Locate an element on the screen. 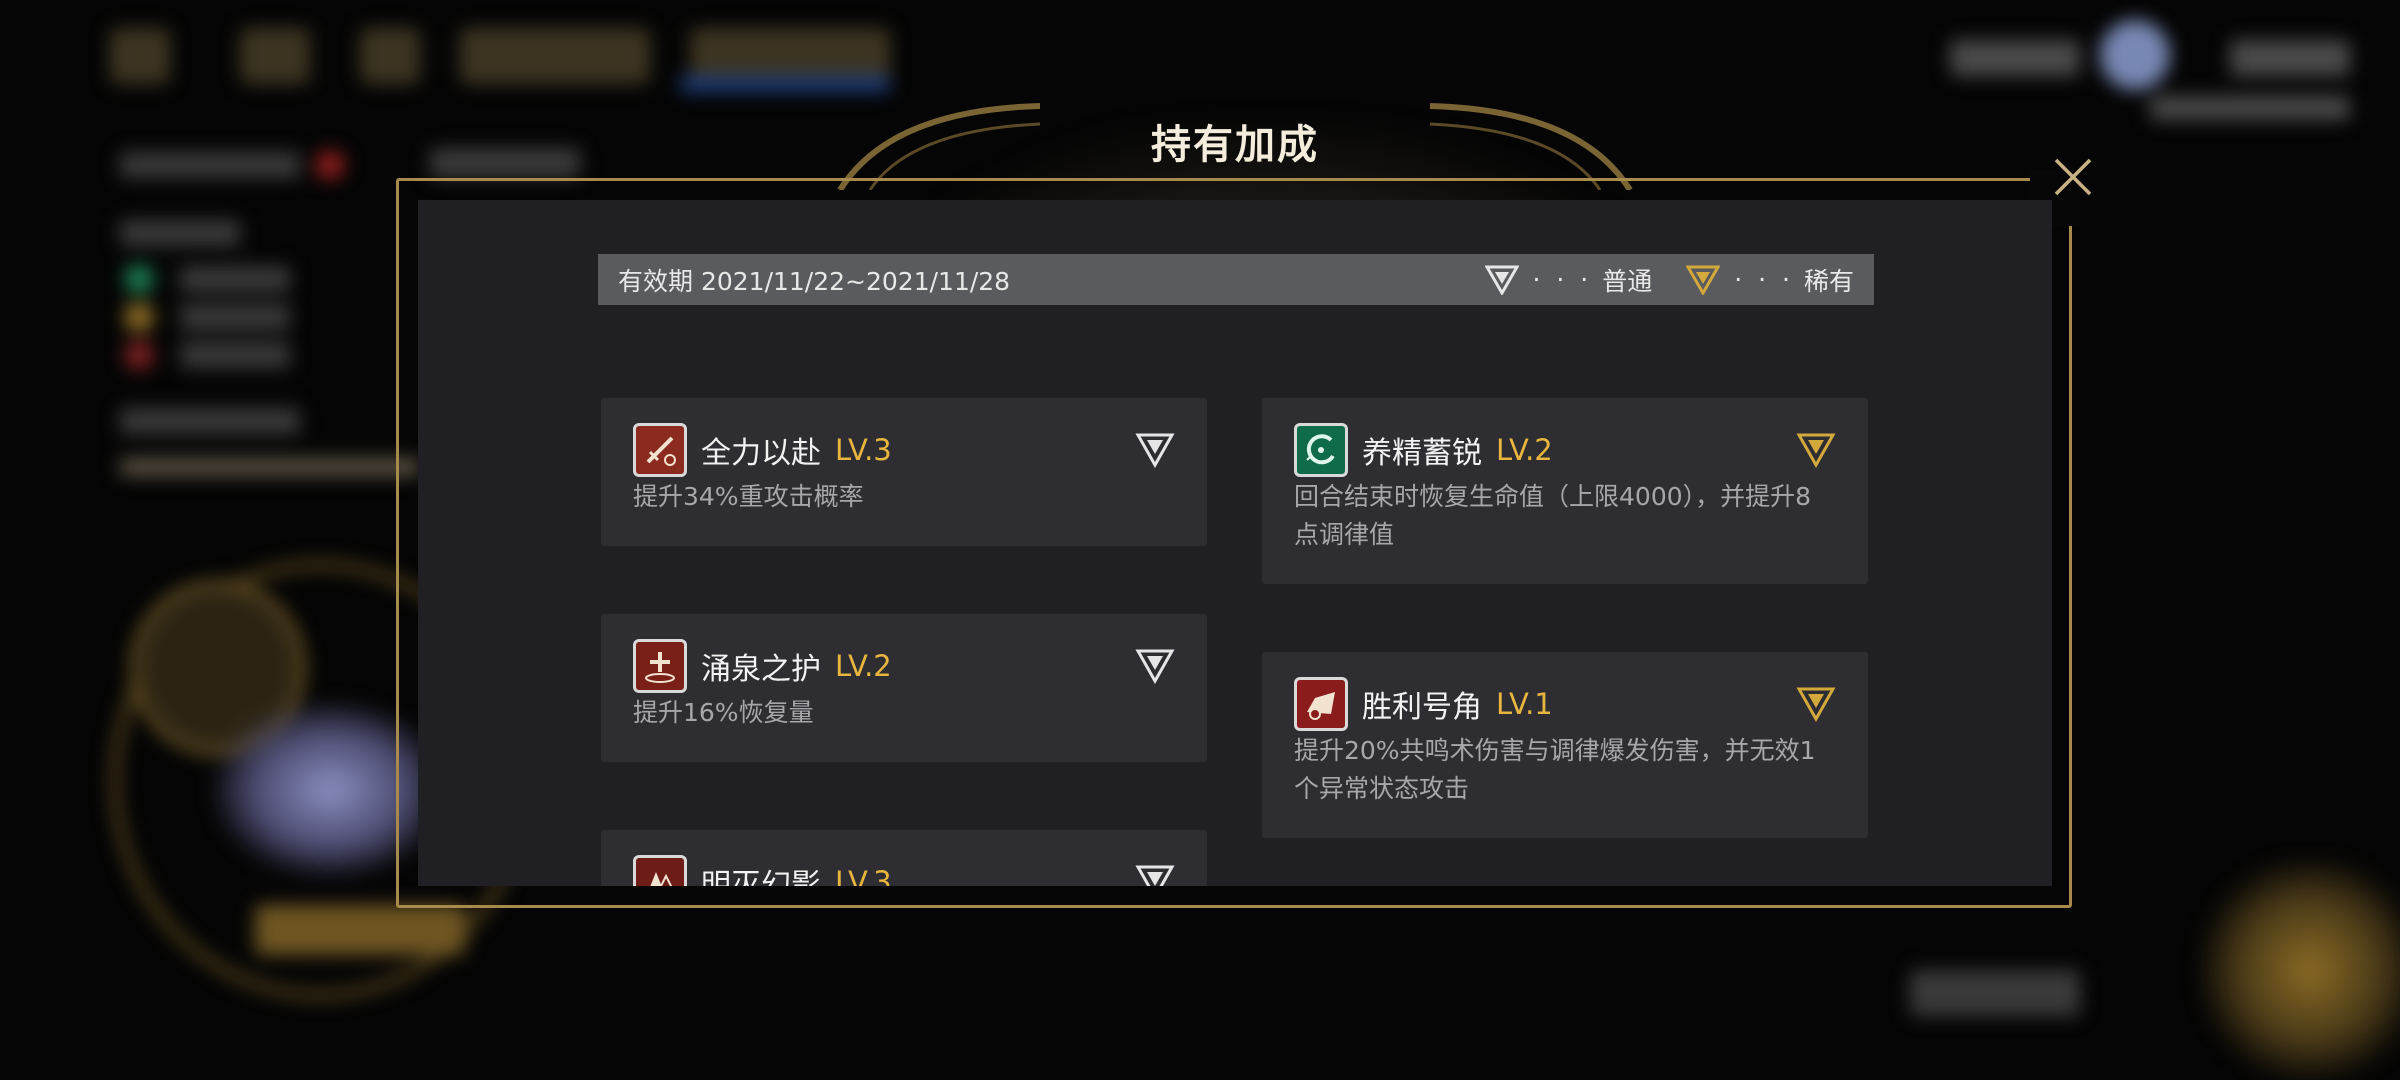 The height and width of the screenshot is (1080, 2400). legend-common-label: 普通 is located at coordinates (1627, 281).